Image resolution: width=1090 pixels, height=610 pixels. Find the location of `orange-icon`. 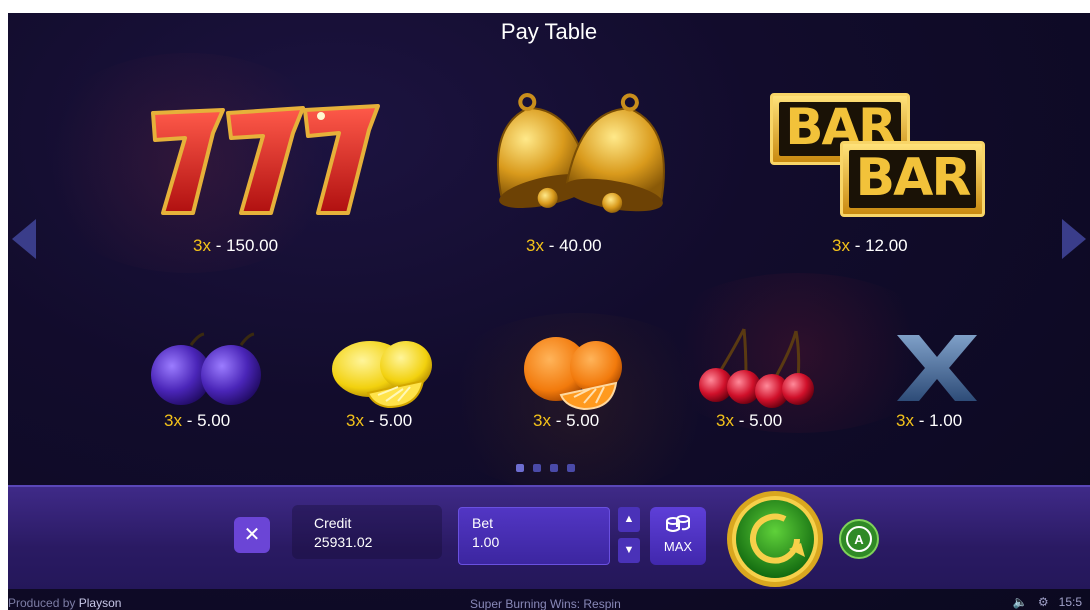

orange-icon is located at coordinates (573, 374).